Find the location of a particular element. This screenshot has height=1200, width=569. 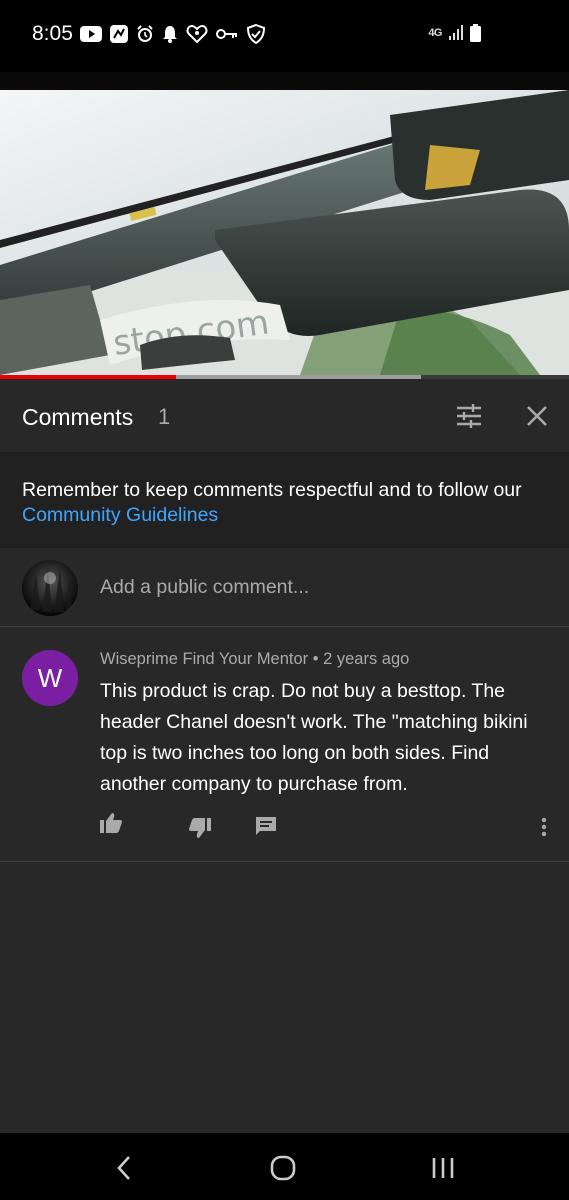

sort-filter-button is located at coordinates (469, 416).